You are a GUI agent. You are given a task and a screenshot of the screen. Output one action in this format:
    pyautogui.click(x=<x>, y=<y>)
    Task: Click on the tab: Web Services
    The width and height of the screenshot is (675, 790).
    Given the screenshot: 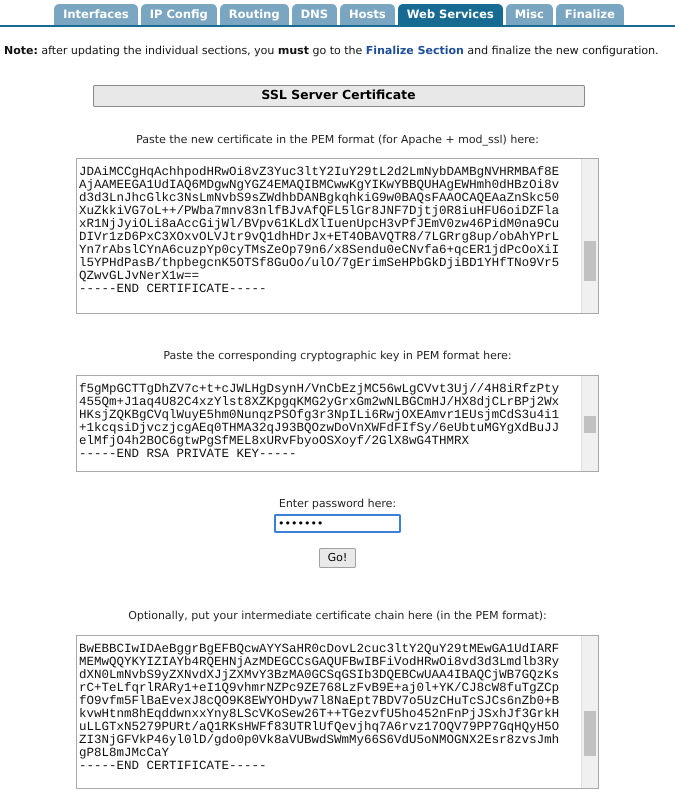 What is the action you would take?
    pyautogui.click(x=450, y=14)
    